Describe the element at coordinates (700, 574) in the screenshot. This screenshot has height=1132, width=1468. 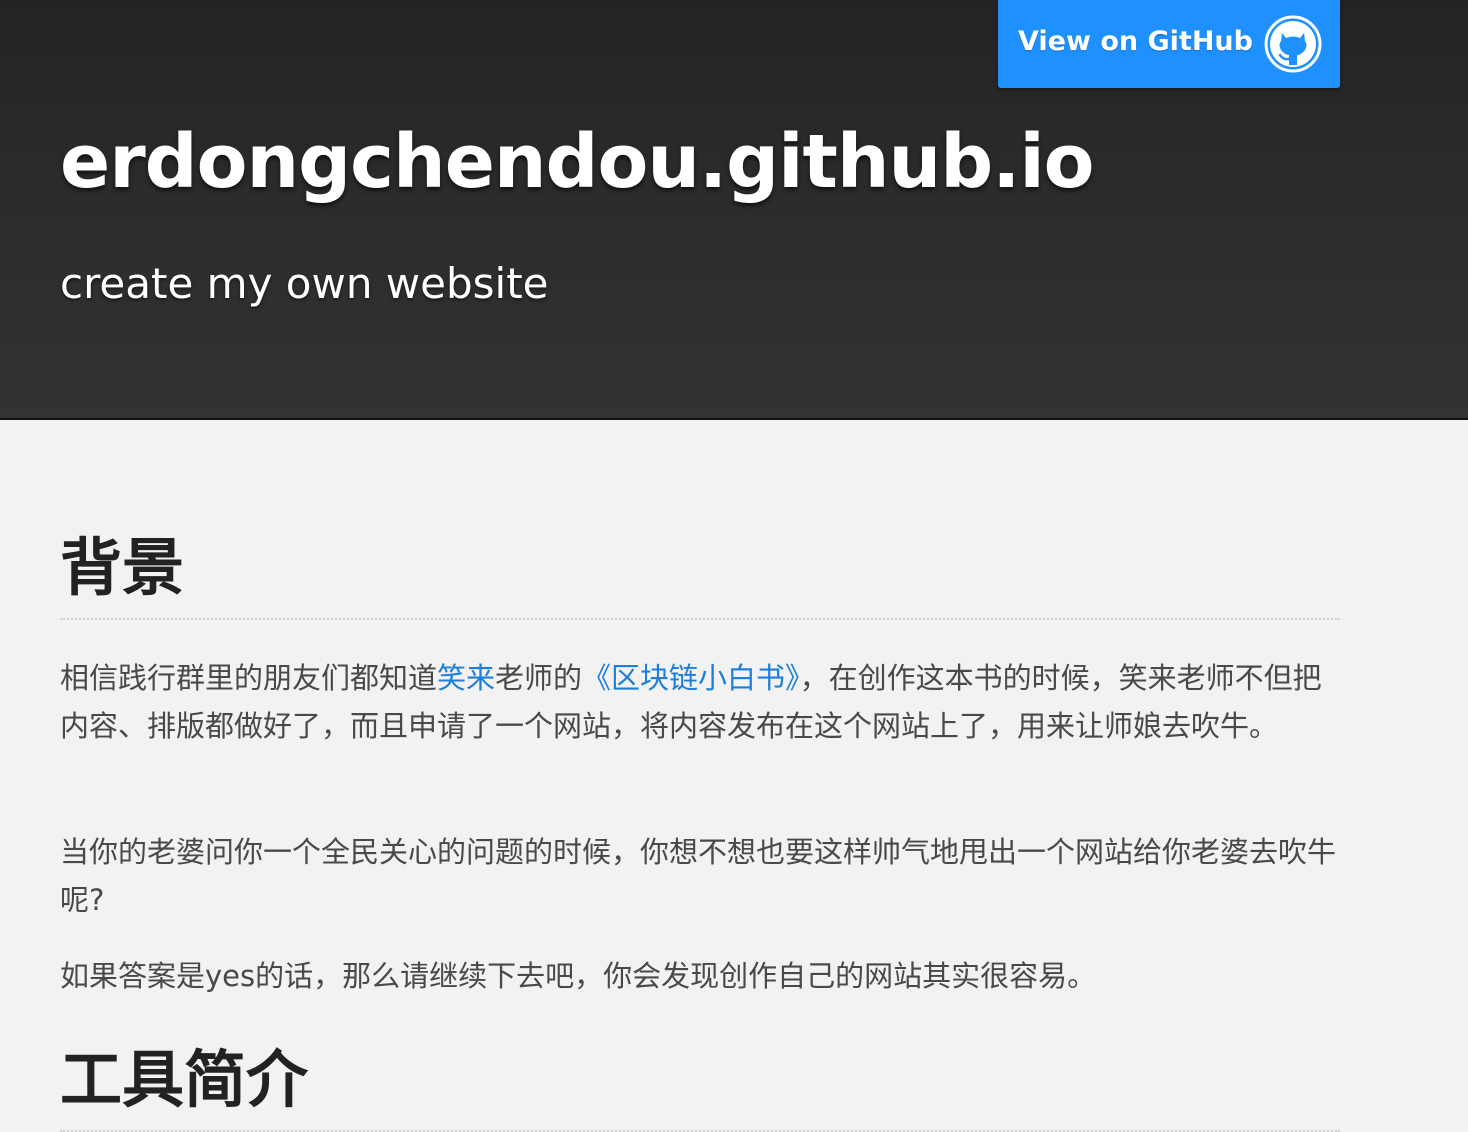
I see `section-heading-background: 背景` at that location.